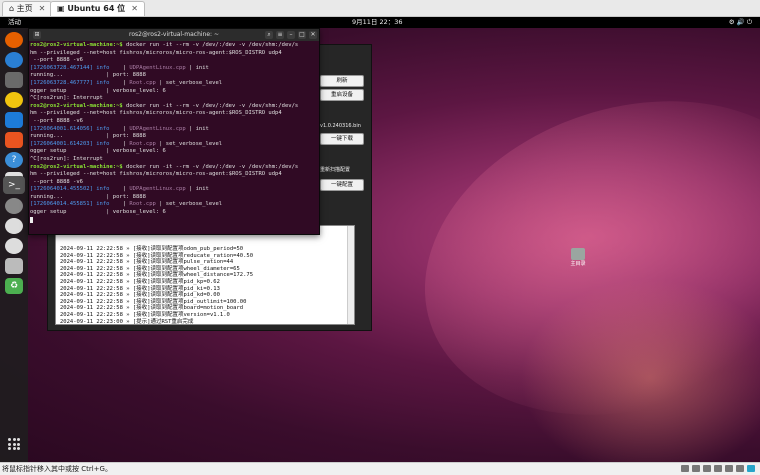 The image size is (760, 475). Describe the element at coordinates (31, 219) in the screenshot. I see `text-cursor` at that location.